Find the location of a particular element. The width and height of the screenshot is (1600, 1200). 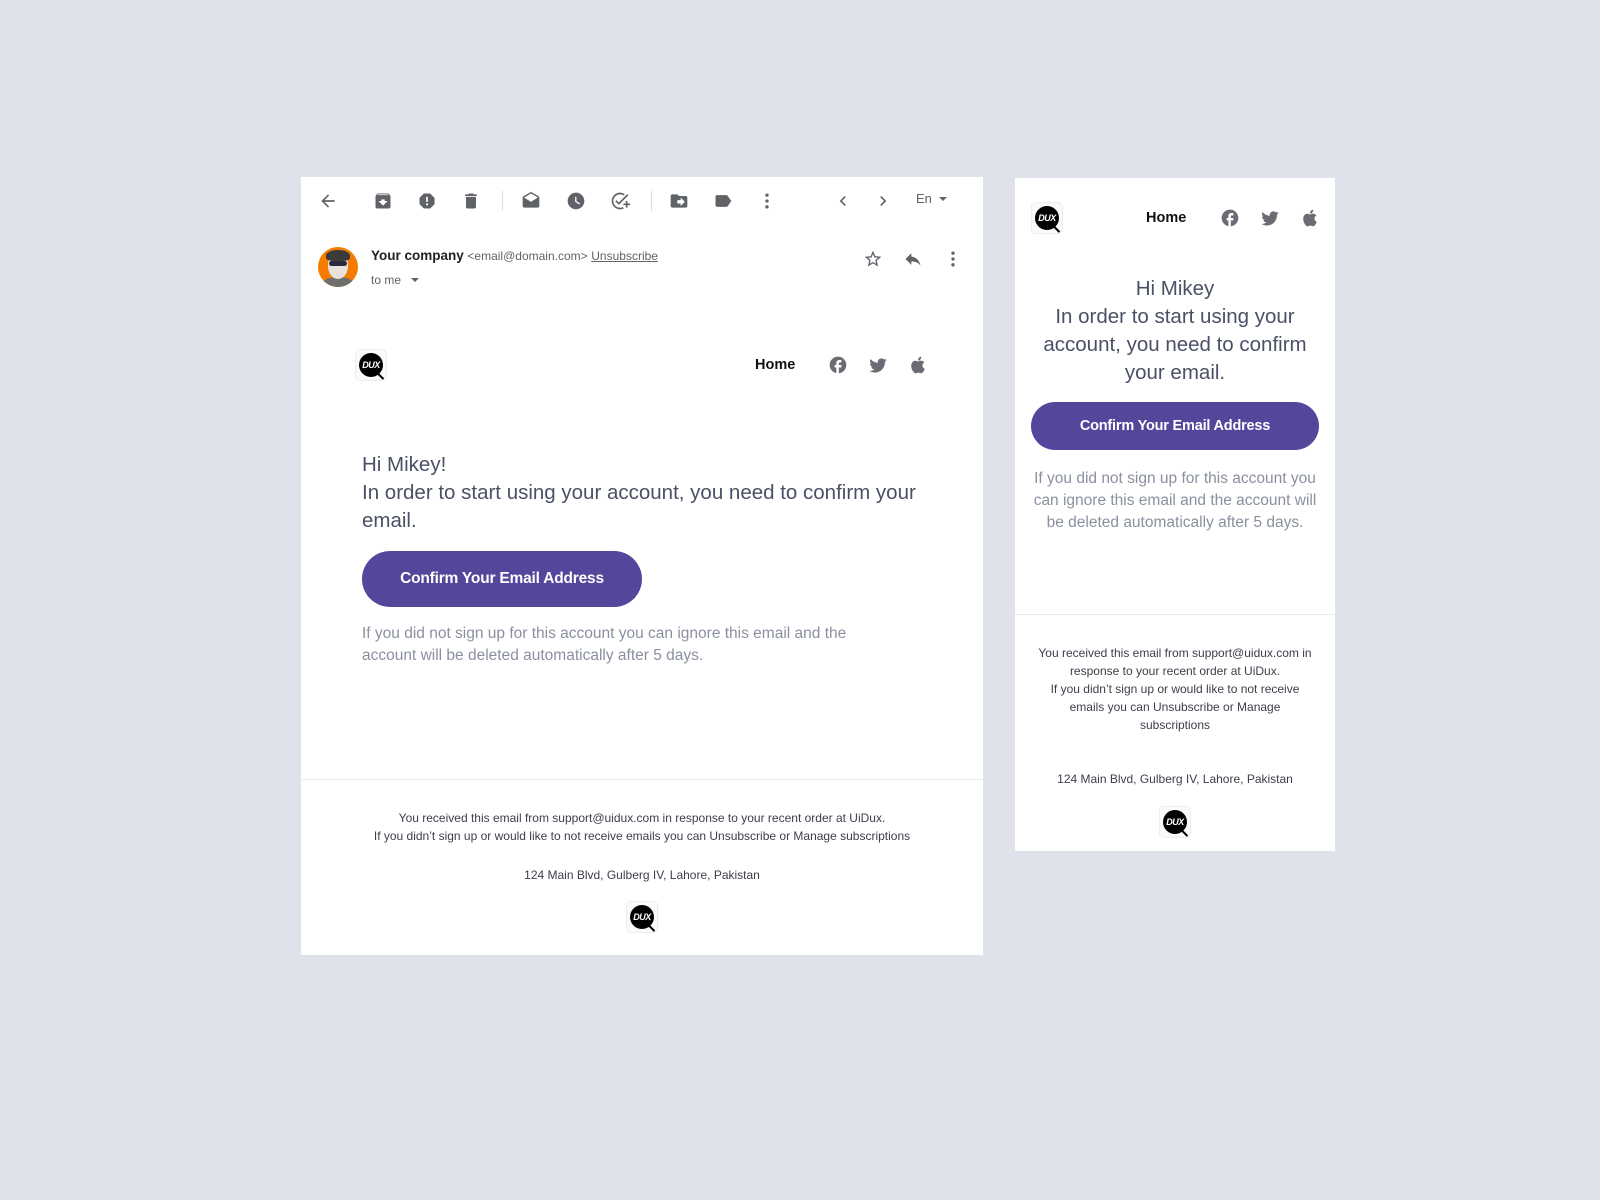

add-task-button is located at coordinates (620, 201).